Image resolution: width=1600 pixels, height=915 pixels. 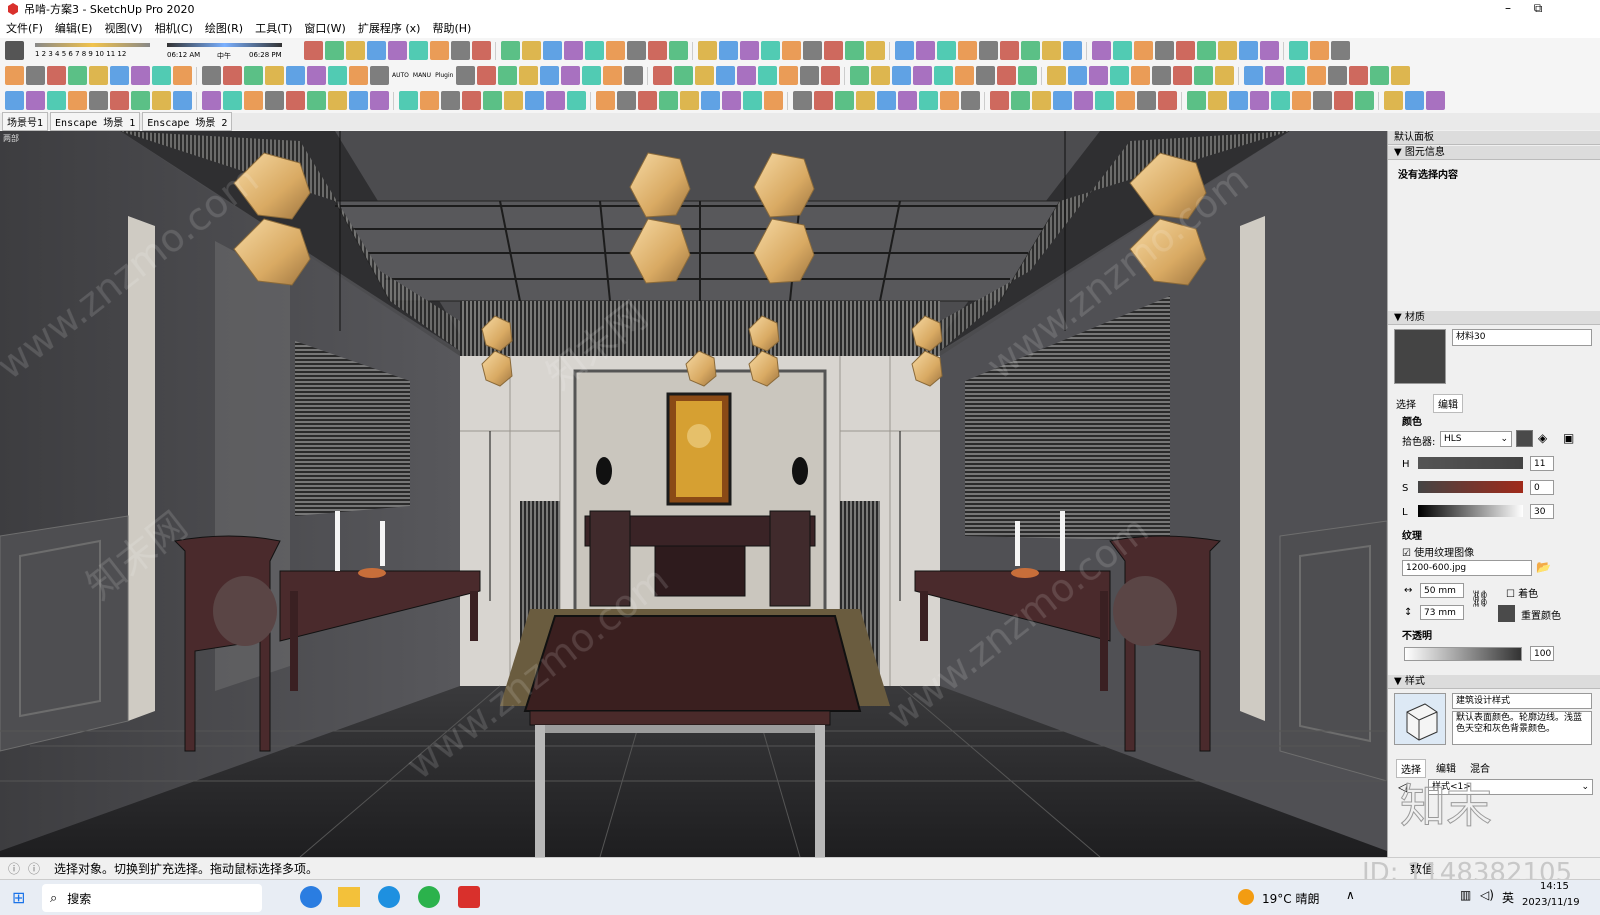 I want to click on menu-help: 帮助(H), so click(x=451, y=28).